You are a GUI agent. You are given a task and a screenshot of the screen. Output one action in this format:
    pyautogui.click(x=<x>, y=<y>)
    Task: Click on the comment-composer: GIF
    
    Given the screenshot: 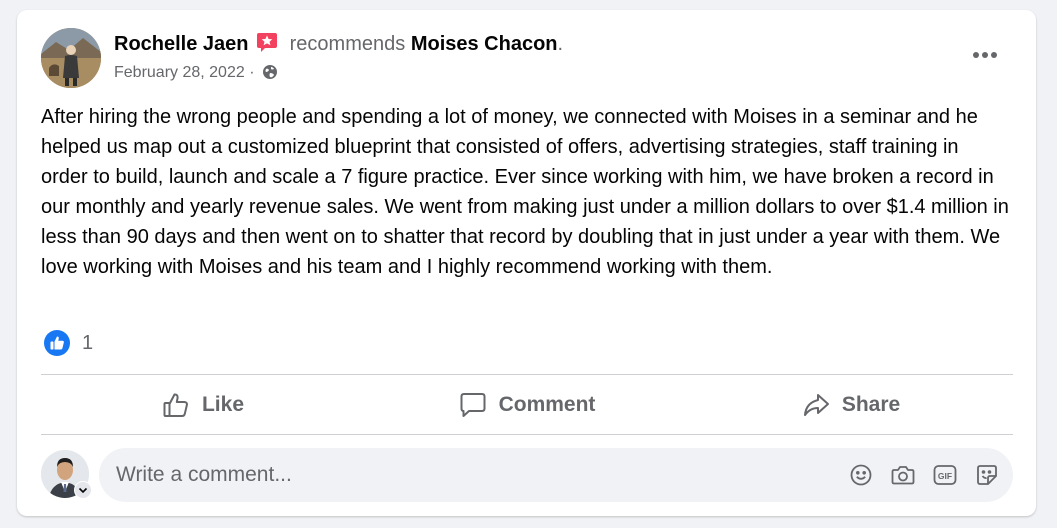 What is the action you would take?
    pyautogui.click(x=556, y=475)
    